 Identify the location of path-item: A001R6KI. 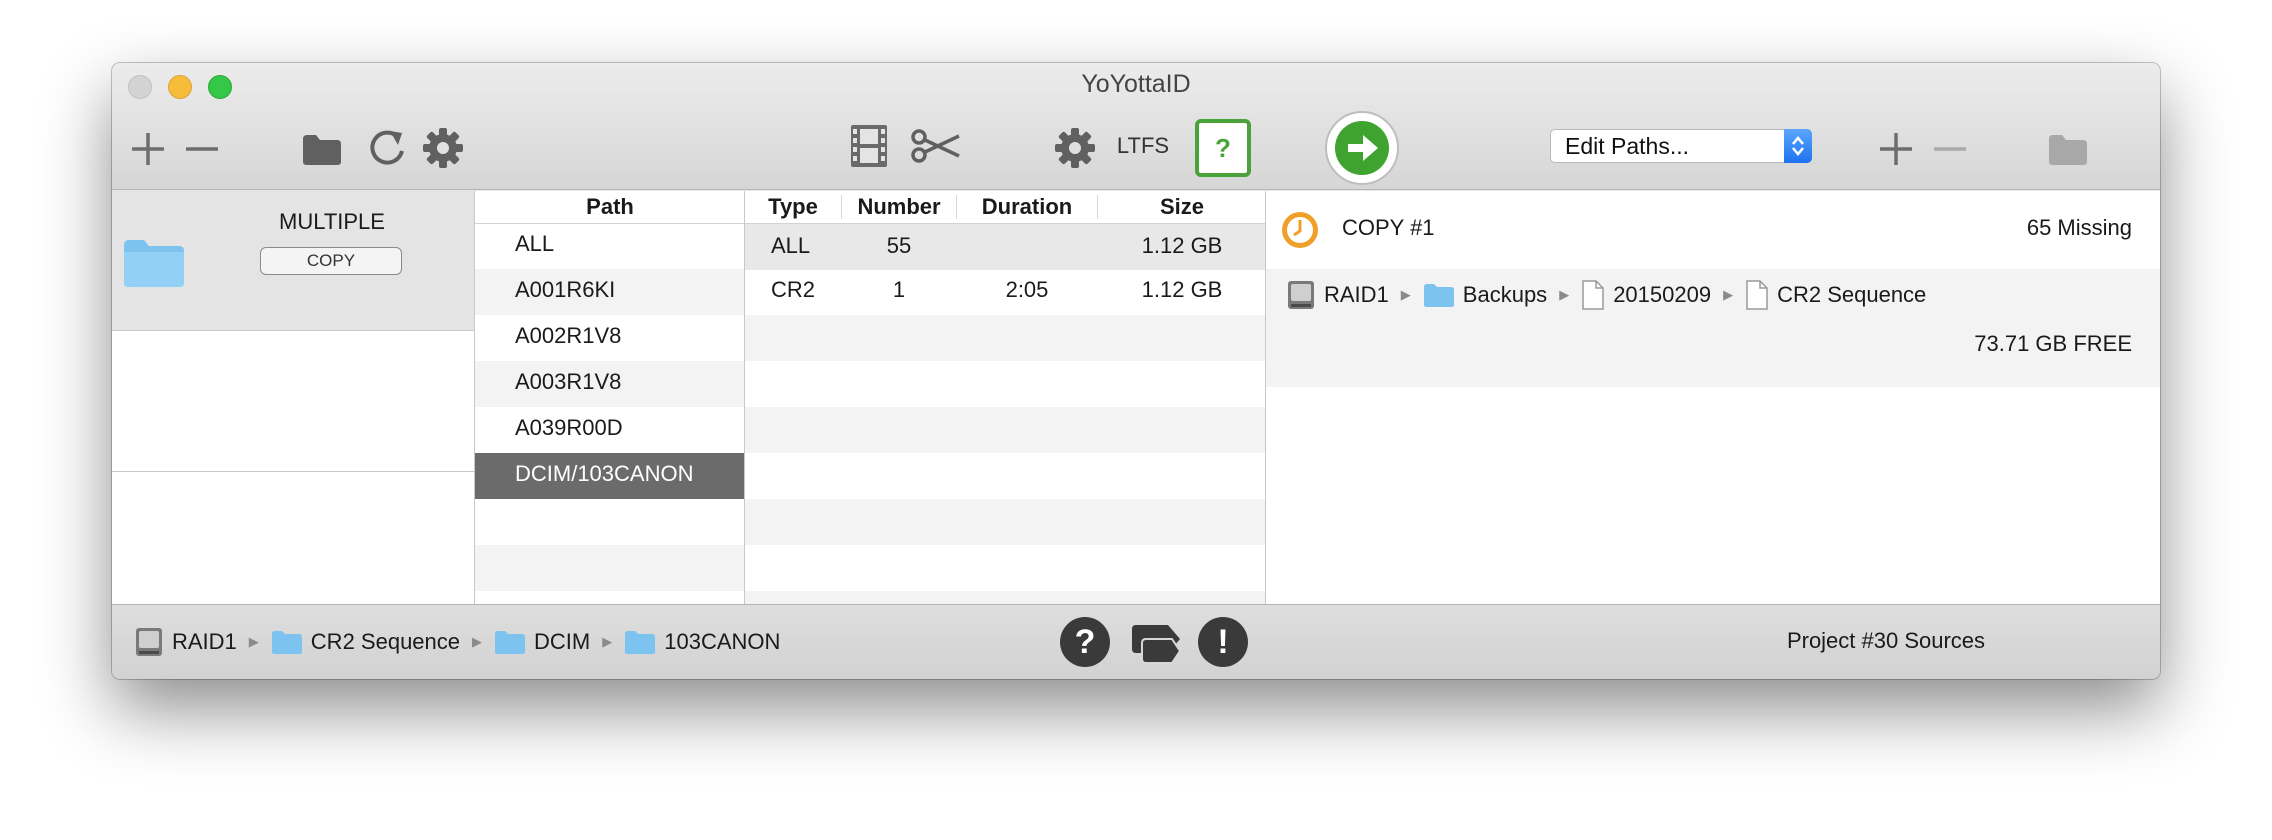
(565, 290).